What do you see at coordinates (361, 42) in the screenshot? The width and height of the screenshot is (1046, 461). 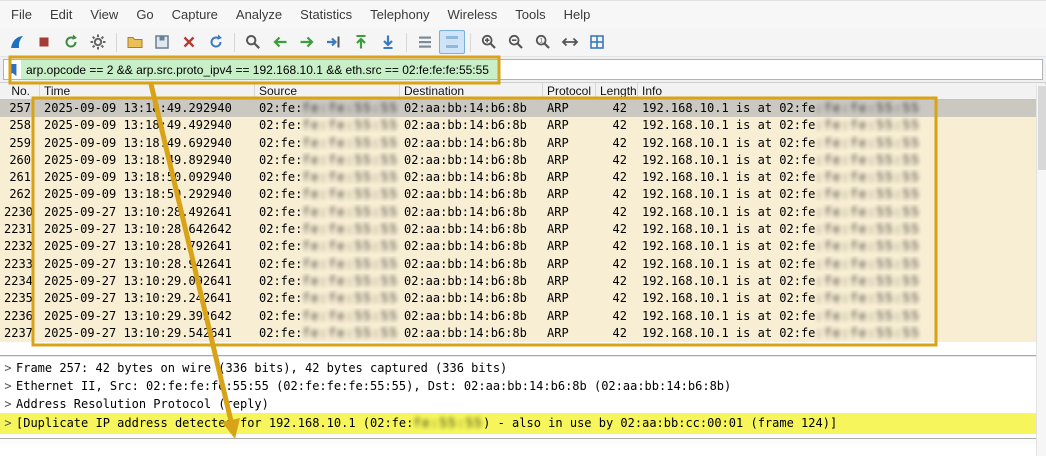 I see `go-first-packet-button` at bounding box center [361, 42].